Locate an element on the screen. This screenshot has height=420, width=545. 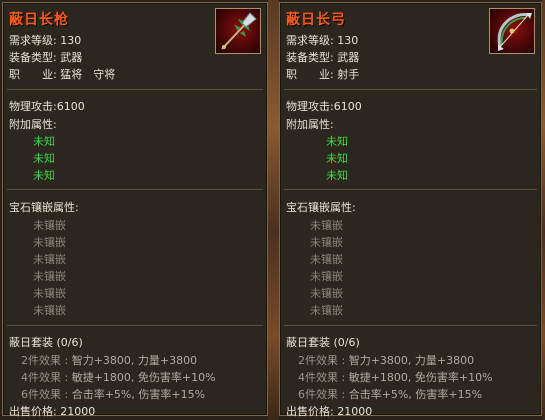
item-title: 蔽日长枪 is located at coordinates (39, 20).